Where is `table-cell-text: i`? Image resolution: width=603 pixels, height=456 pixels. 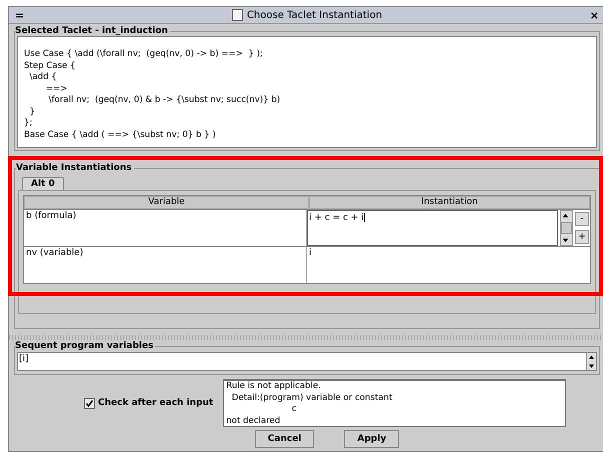 table-cell-text: i is located at coordinates (310, 253).